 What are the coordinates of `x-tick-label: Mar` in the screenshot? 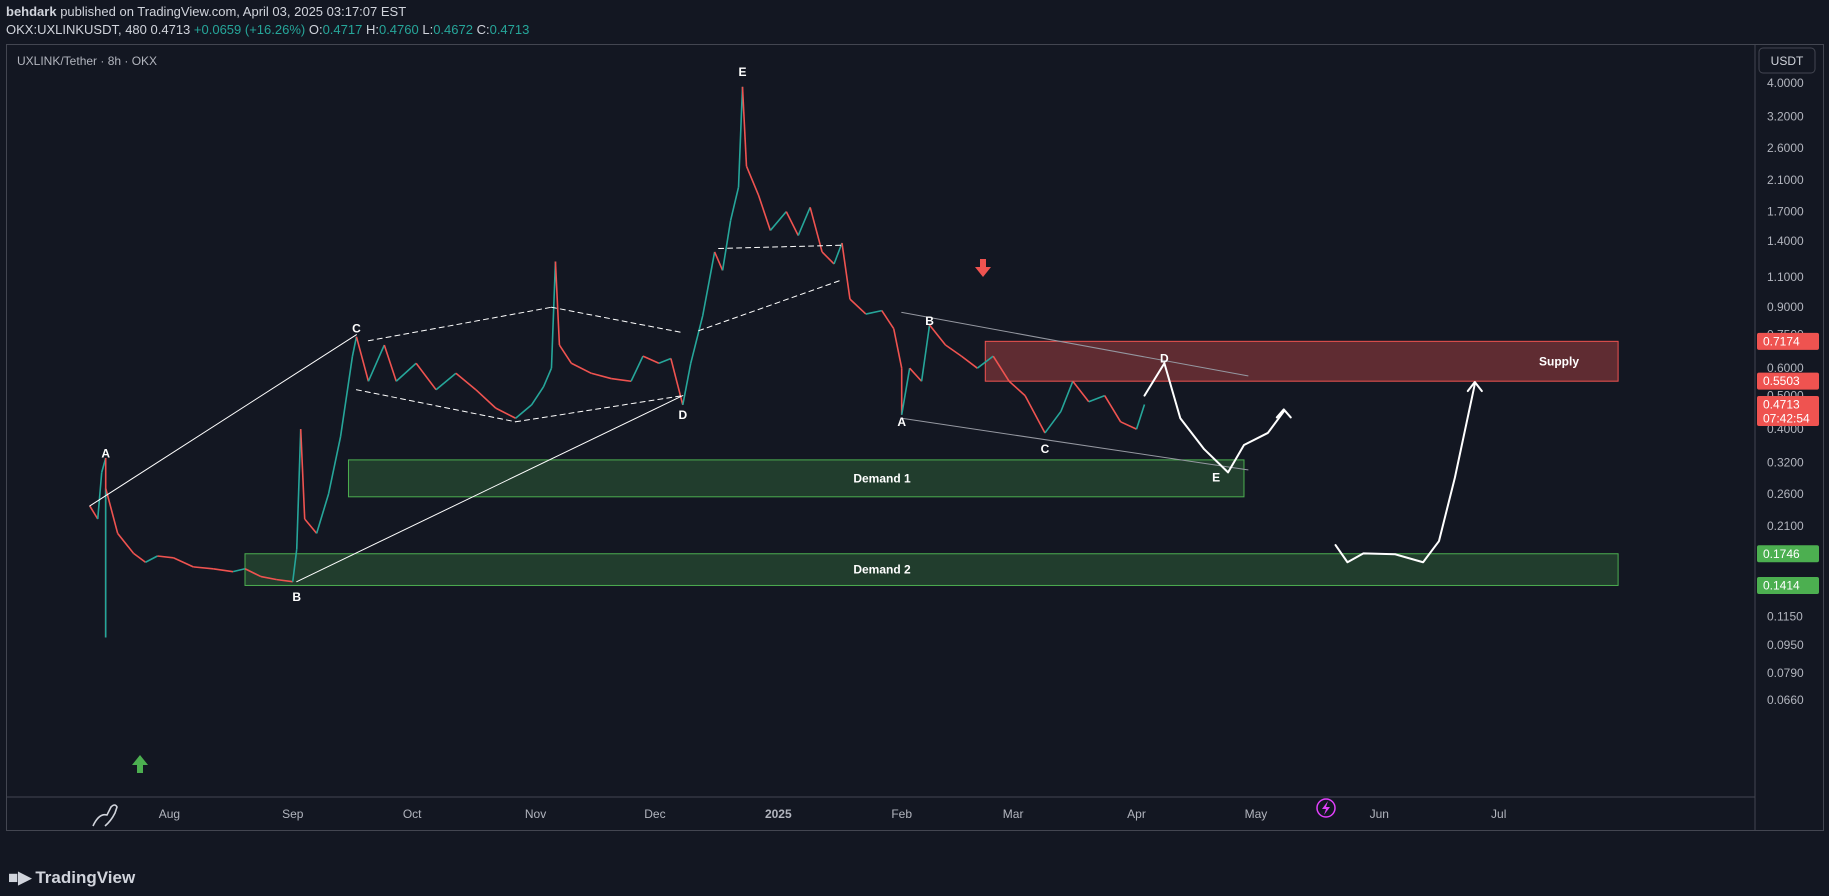 It's located at (1013, 814).